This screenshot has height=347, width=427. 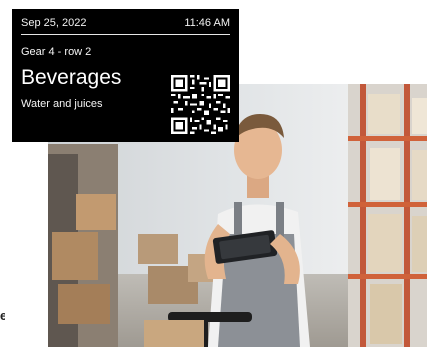 I want to click on label-header: Sep 25, 2022 11:46 AM, so click(x=125, y=23).